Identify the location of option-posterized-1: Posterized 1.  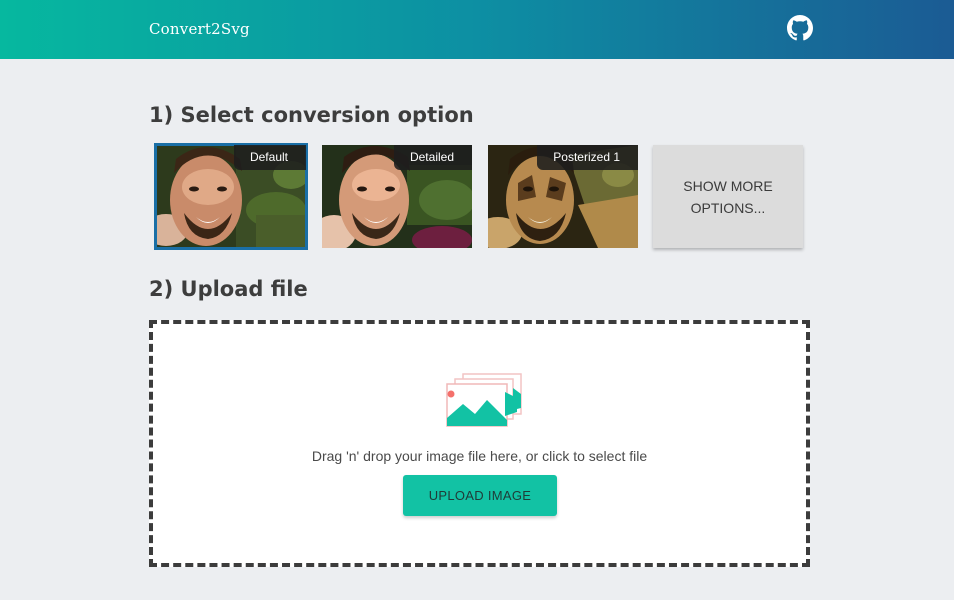
(563, 196).